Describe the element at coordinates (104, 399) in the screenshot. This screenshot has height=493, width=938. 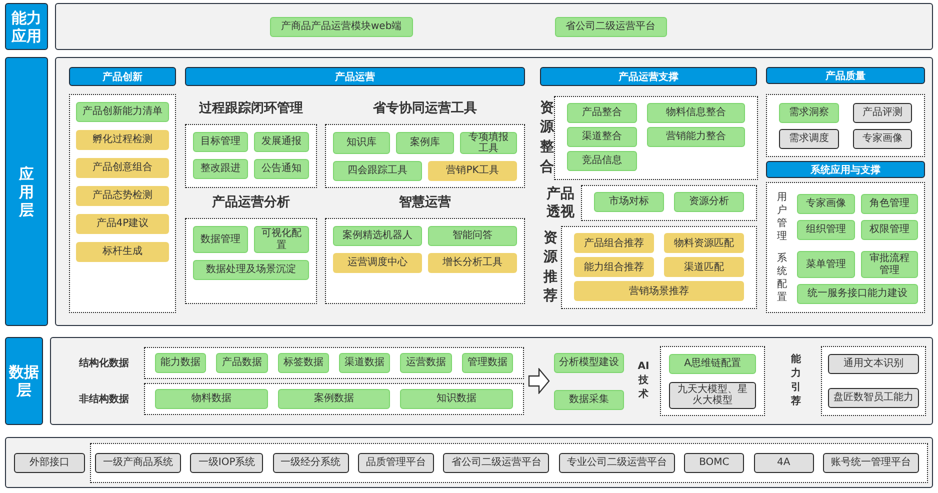
I see `row-label: 非结构数据` at that location.